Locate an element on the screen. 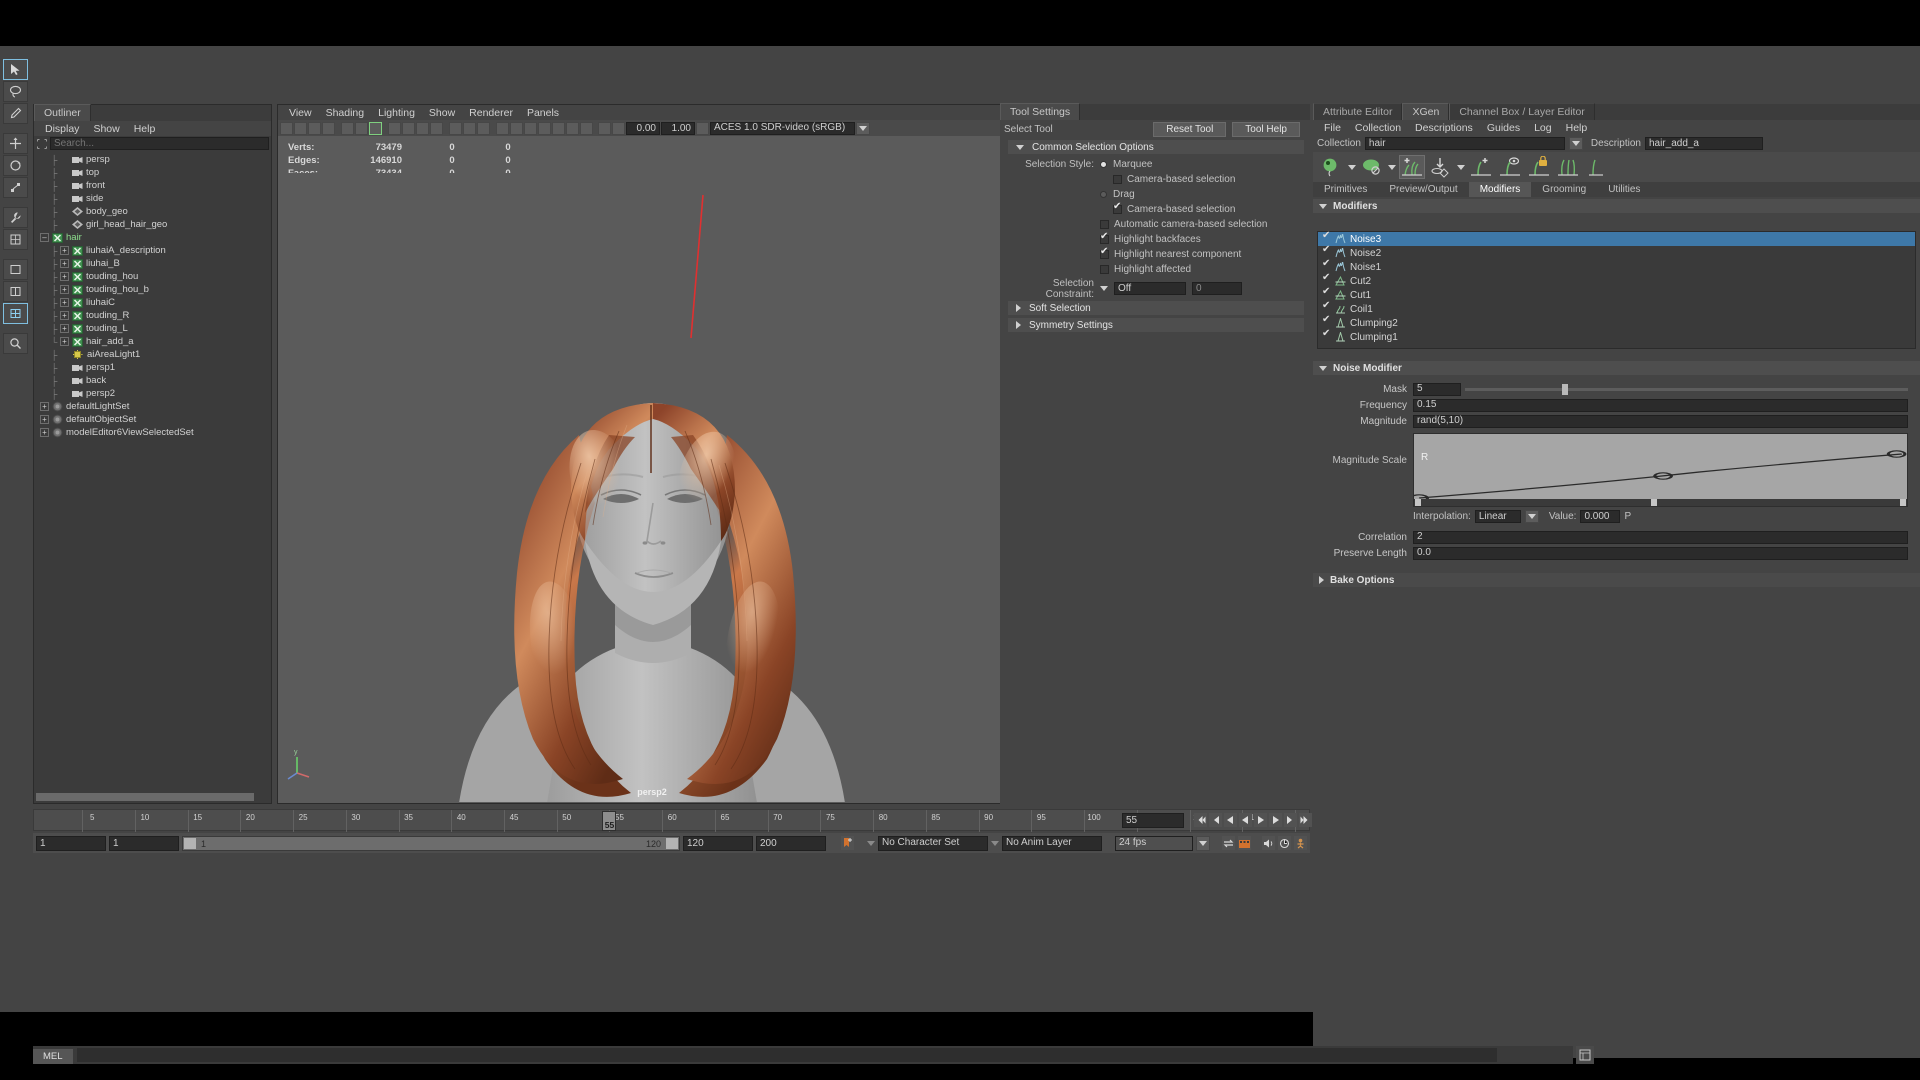 The image size is (1920, 1080). current-frame-field is located at coordinates (1153, 820).